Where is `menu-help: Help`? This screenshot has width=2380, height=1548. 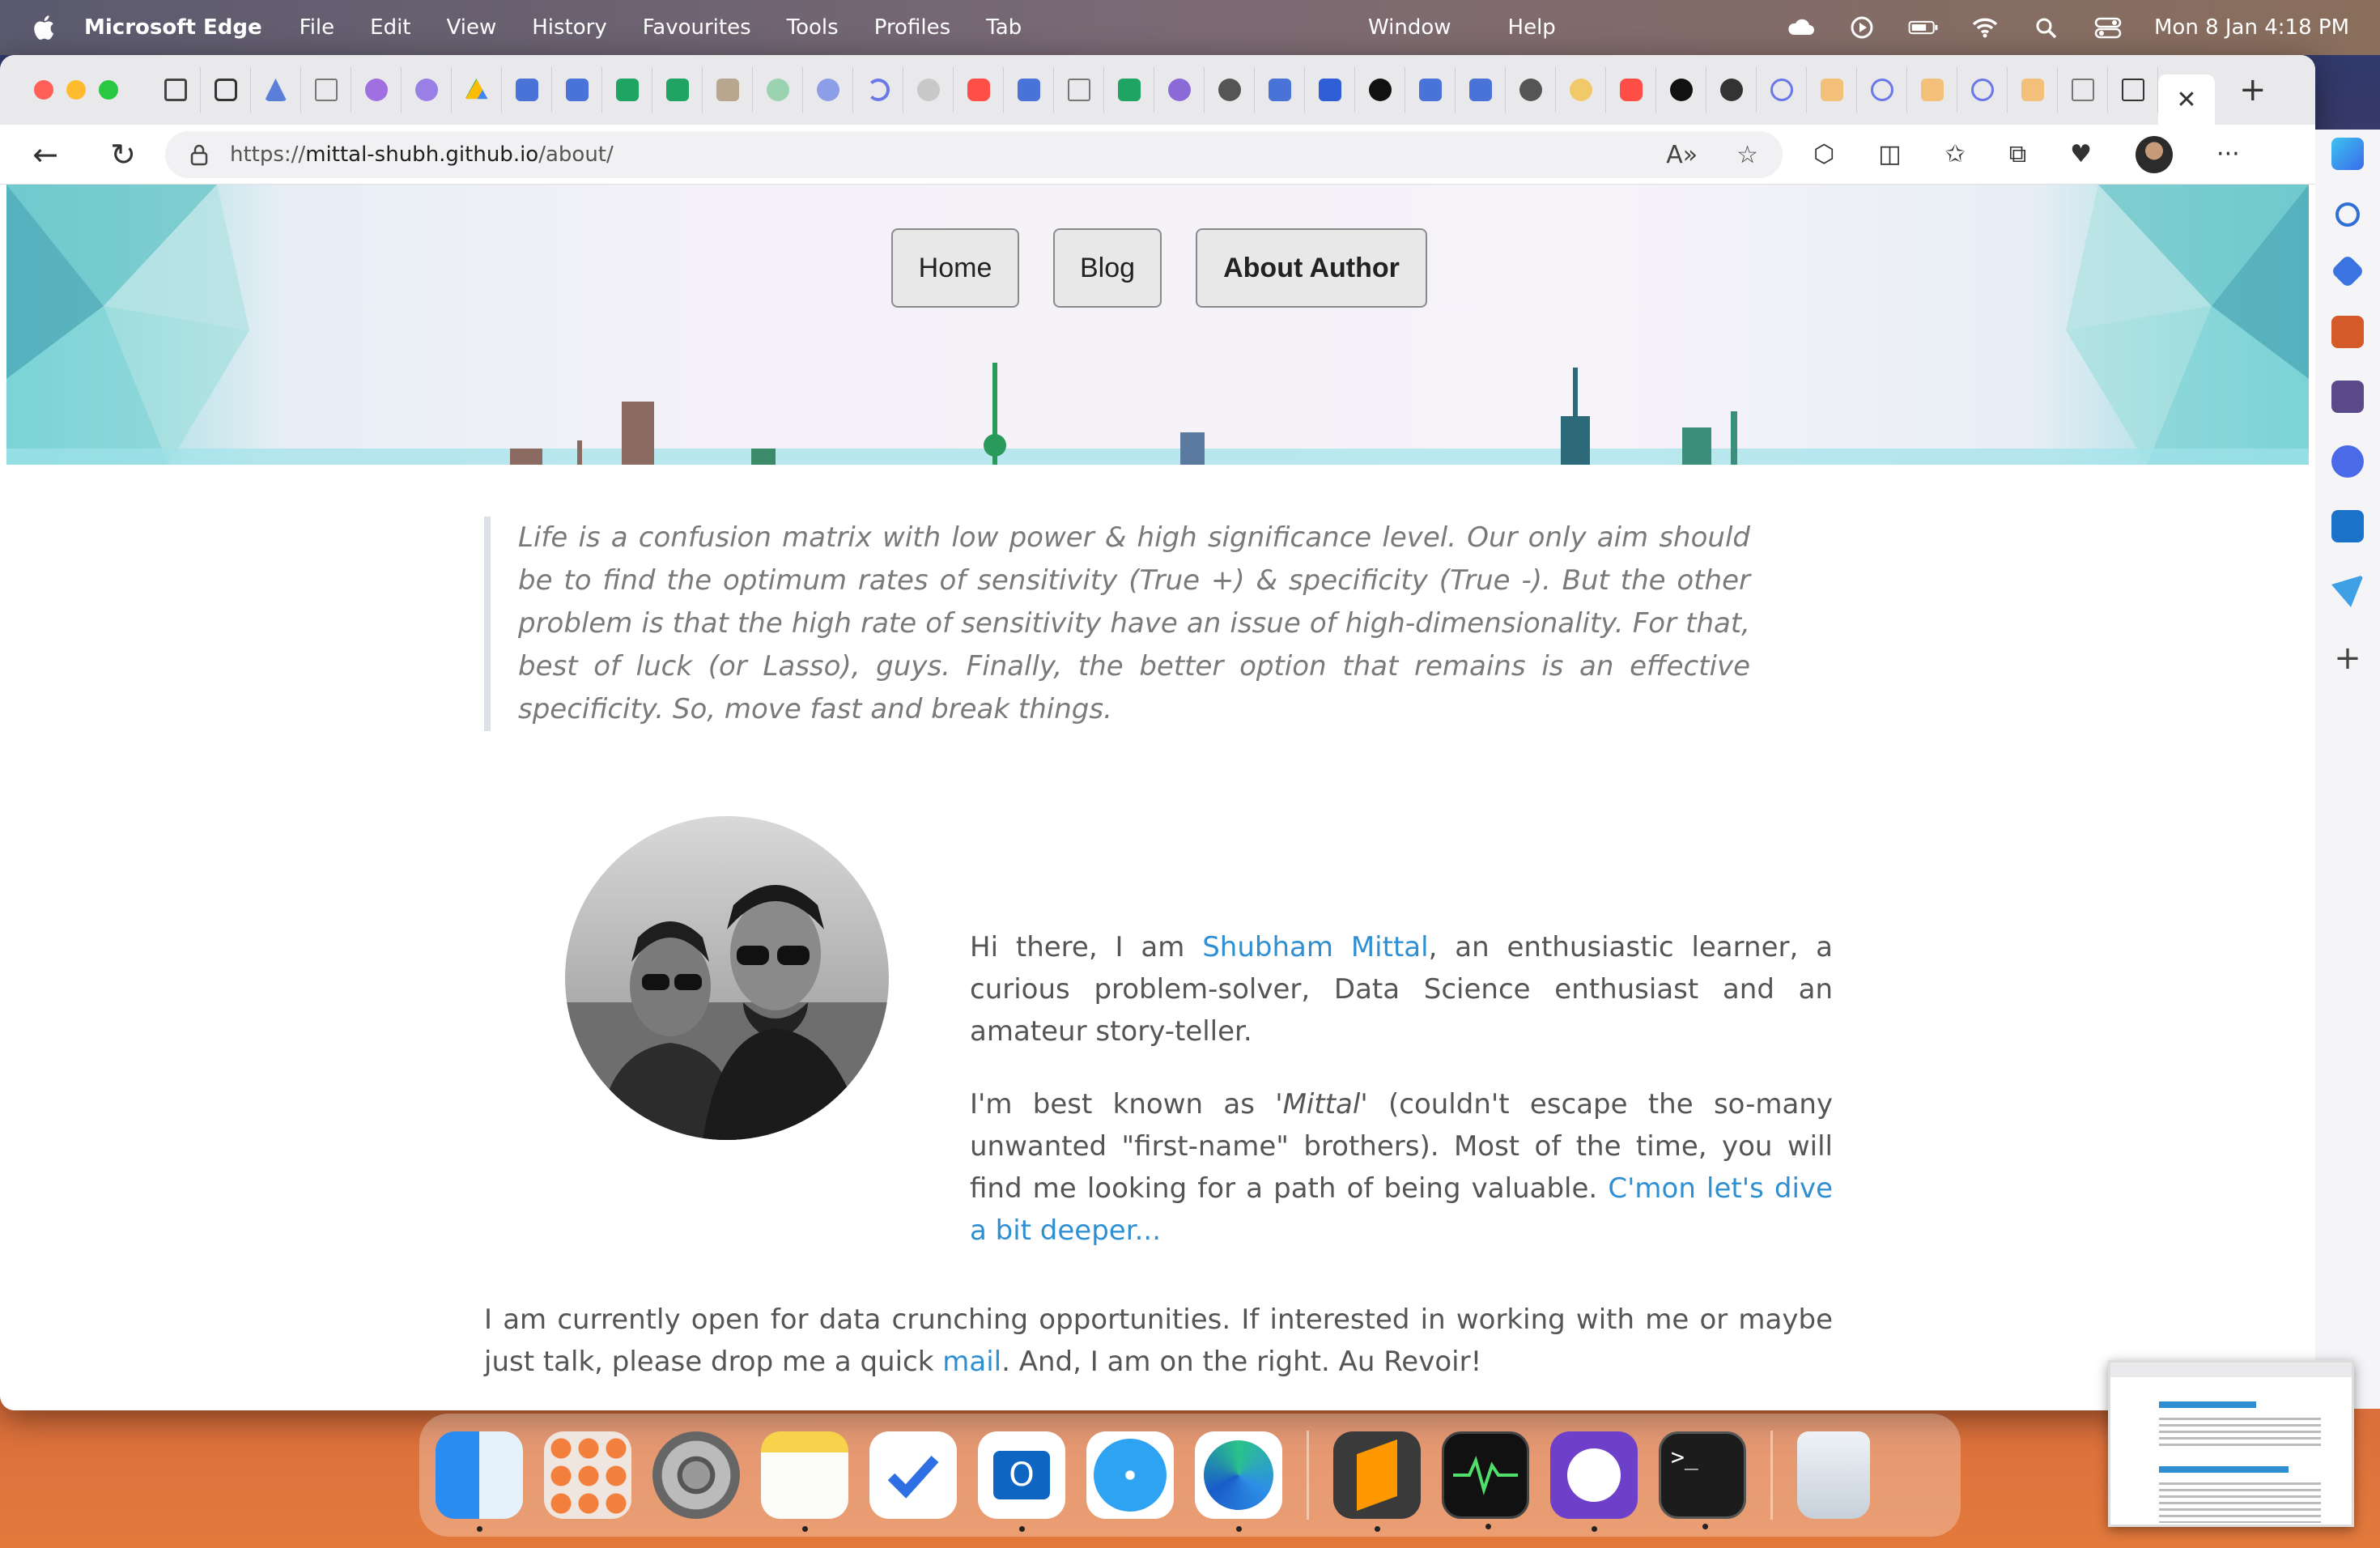
menu-help: Help is located at coordinates (1532, 27).